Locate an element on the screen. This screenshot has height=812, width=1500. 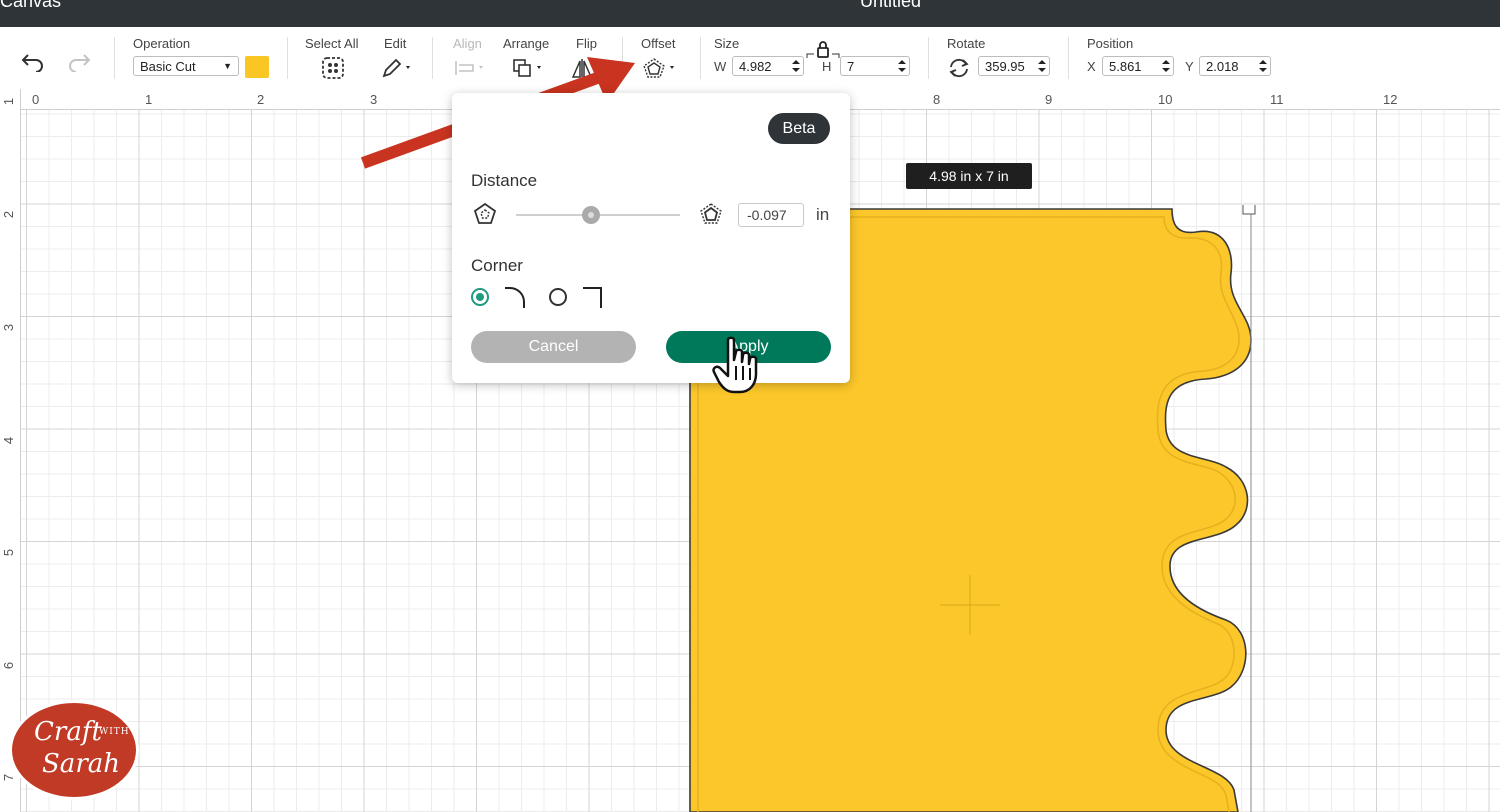
dimension-tooltip: 4.98 in x 7 in is located at coordinates (969, 176).